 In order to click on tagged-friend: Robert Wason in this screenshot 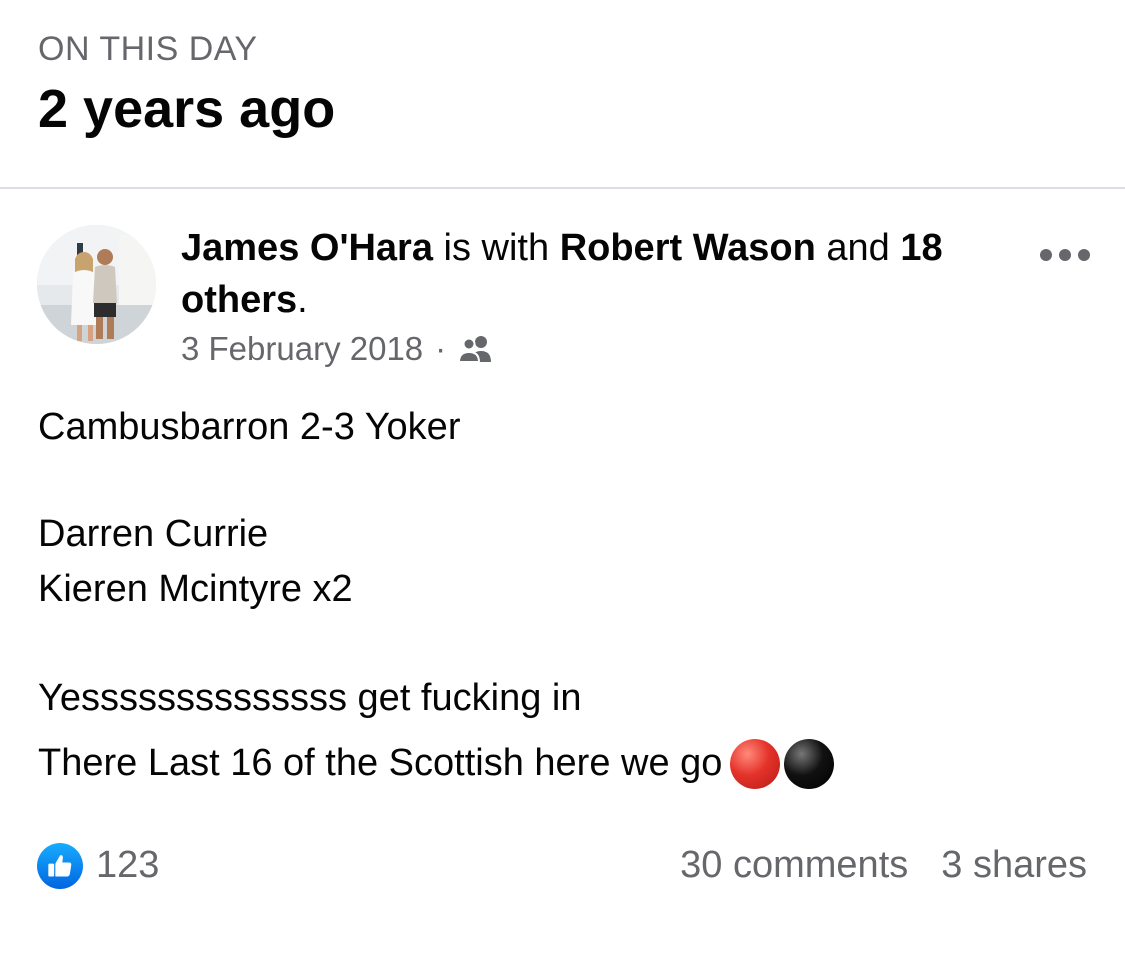, I will do `click(688, 248)`.